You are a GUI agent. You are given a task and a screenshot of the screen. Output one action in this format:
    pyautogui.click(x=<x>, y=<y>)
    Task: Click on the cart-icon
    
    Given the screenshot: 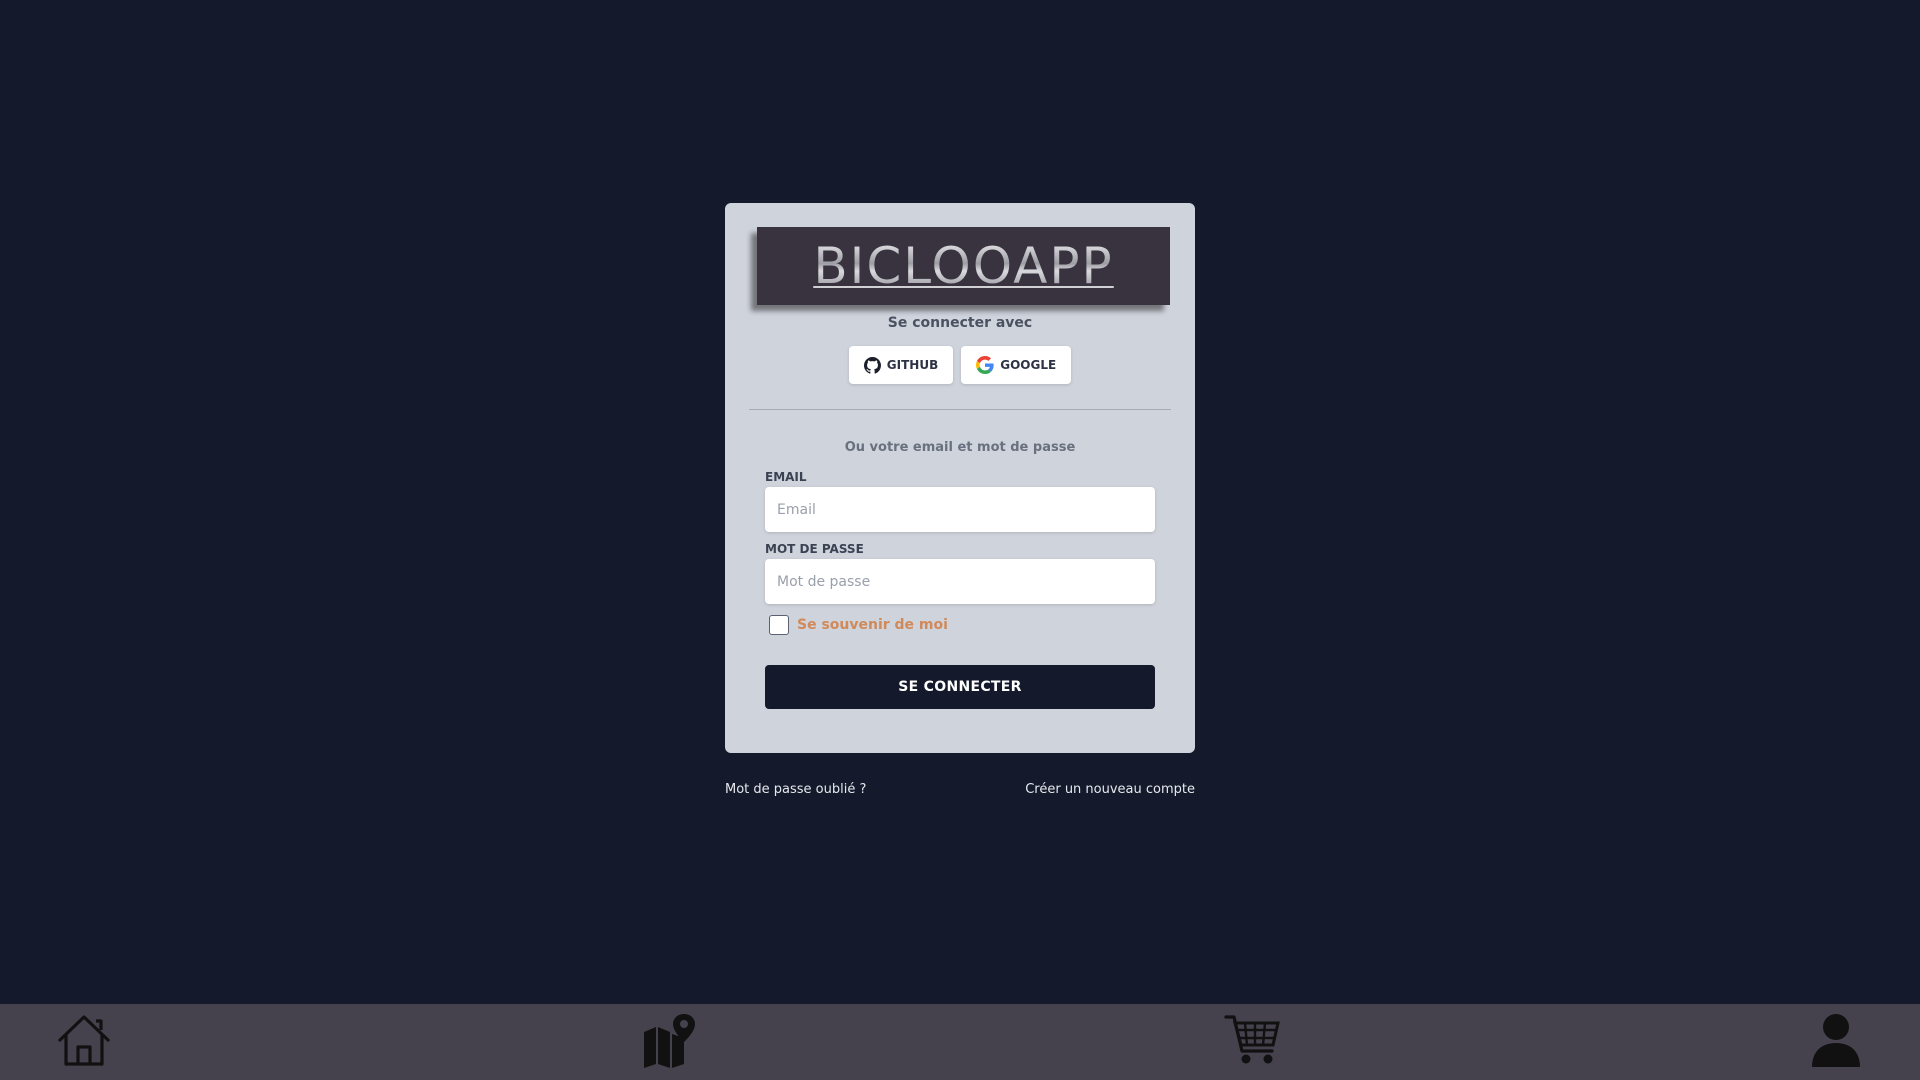 What is the action you would take?
    pyautogui.click(x=1252, y=1042)
    